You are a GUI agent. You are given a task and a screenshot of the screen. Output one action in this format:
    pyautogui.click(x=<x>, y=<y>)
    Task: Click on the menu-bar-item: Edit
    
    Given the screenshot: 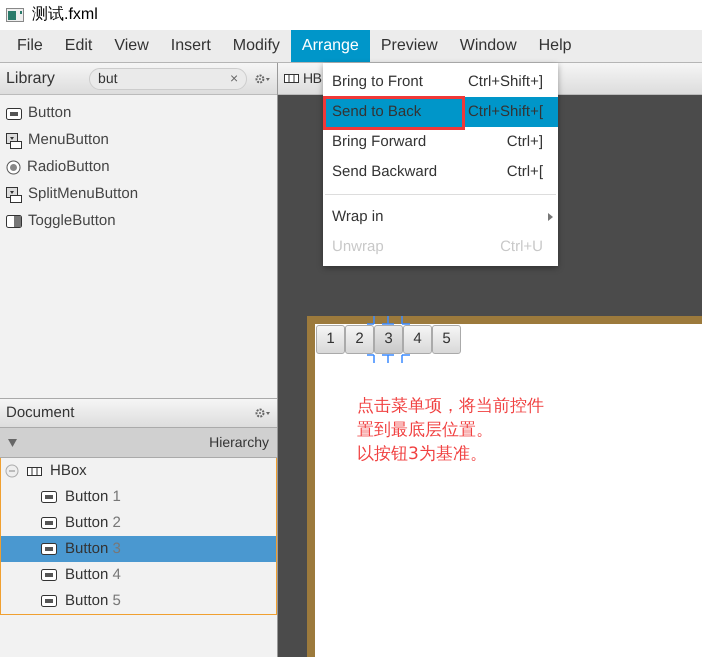 What is the action you would take?
    pyautogui.click(x=79, y=46)
    